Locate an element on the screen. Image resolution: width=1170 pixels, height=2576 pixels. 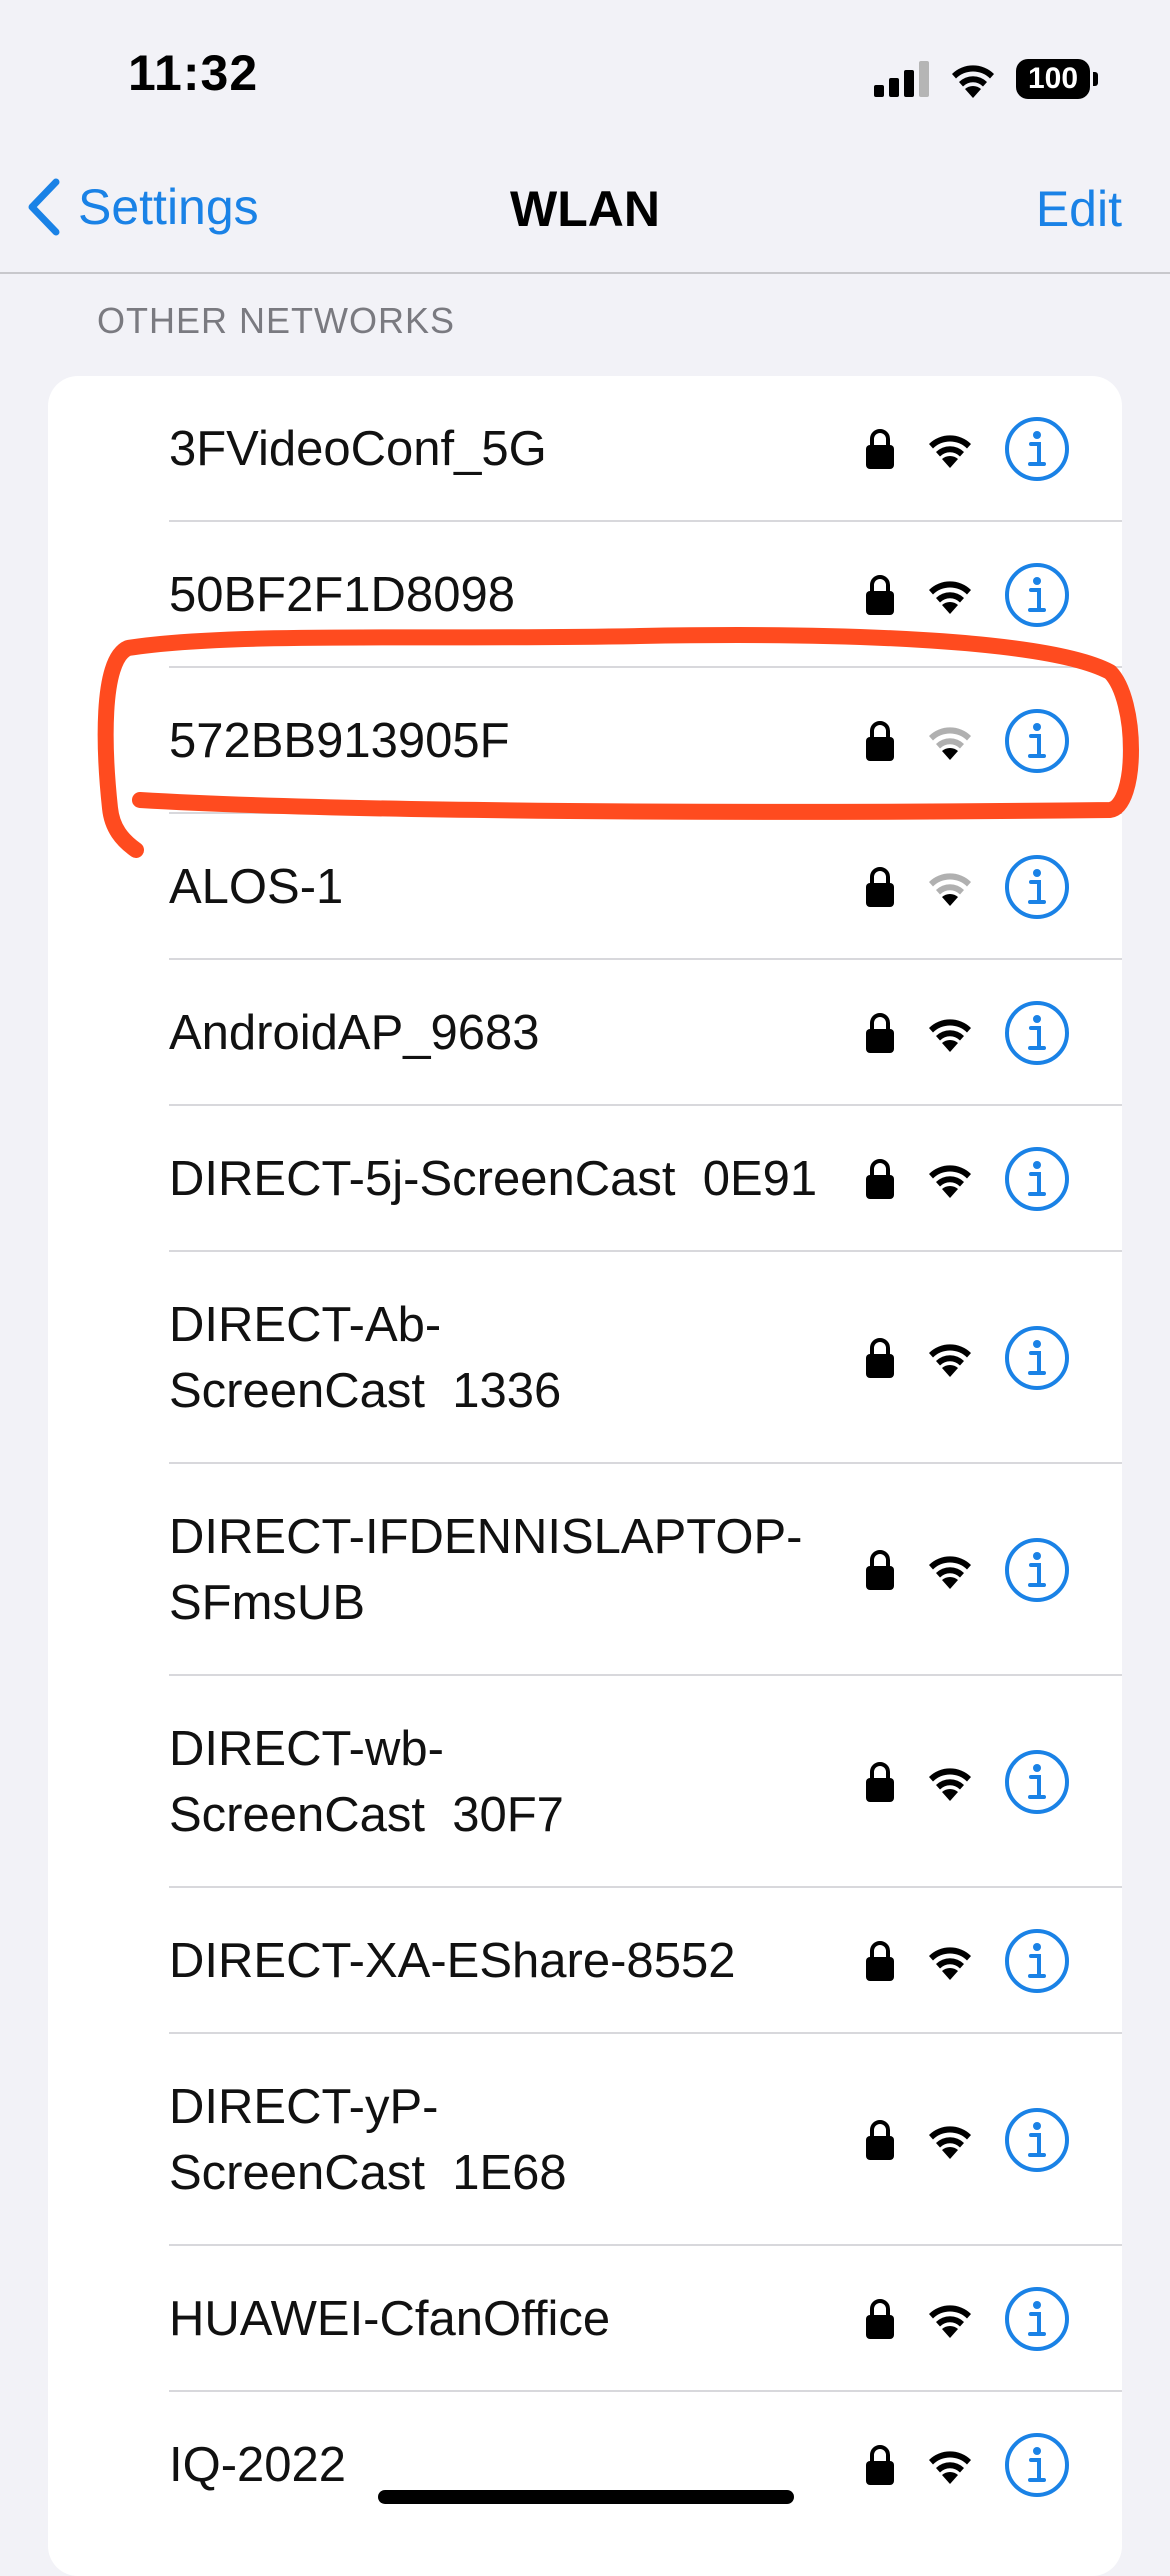
network-row: DIRECT-yP- ScreenCast 1E68 is located at coordinates (585, 2140).